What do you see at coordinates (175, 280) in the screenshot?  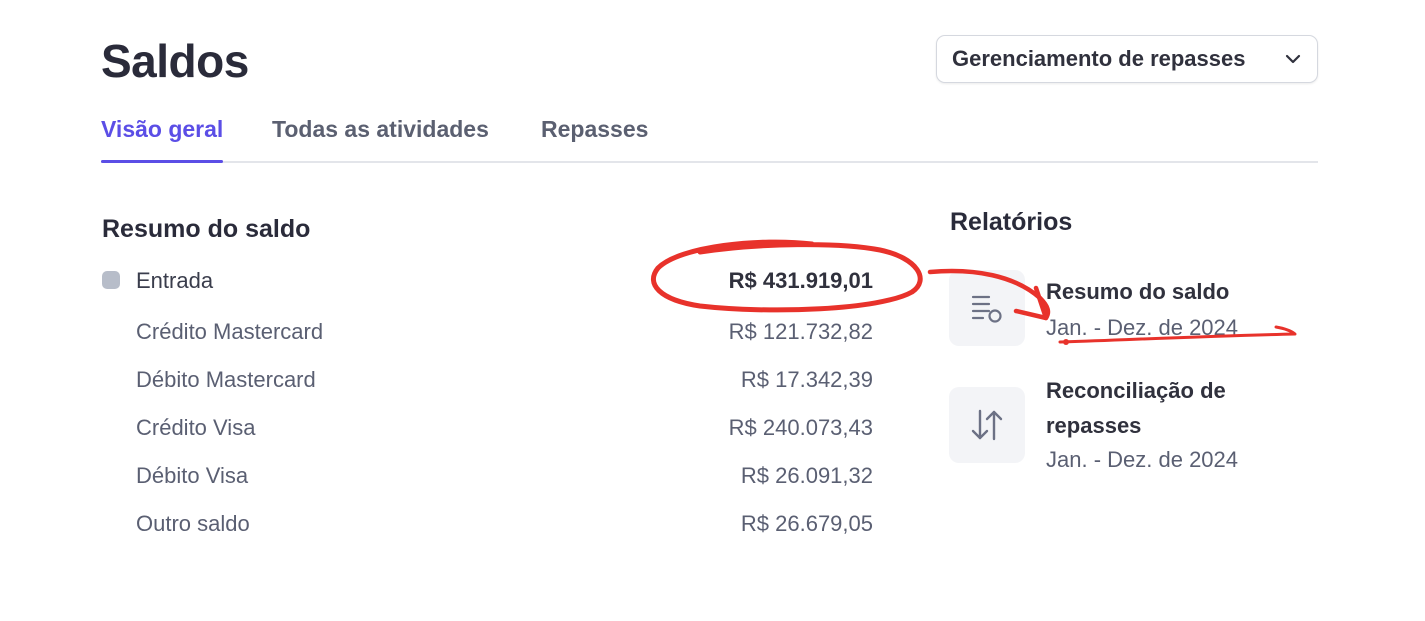 I see `row-label: Entrada` at bounding box center [175, 280].